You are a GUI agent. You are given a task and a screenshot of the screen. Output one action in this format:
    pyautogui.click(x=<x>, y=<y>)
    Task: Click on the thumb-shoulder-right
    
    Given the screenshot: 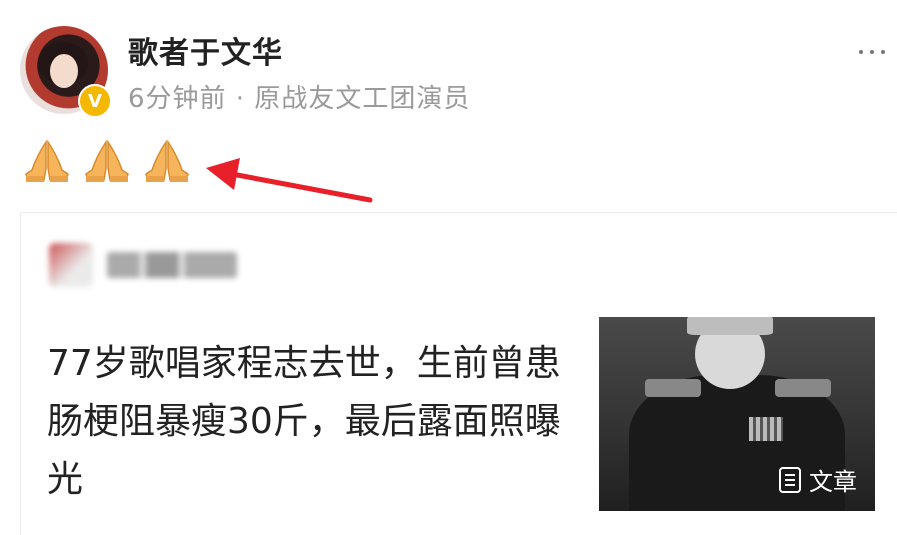 What is the action you would take?
    pyautogui.click(x=803, y=388)
    